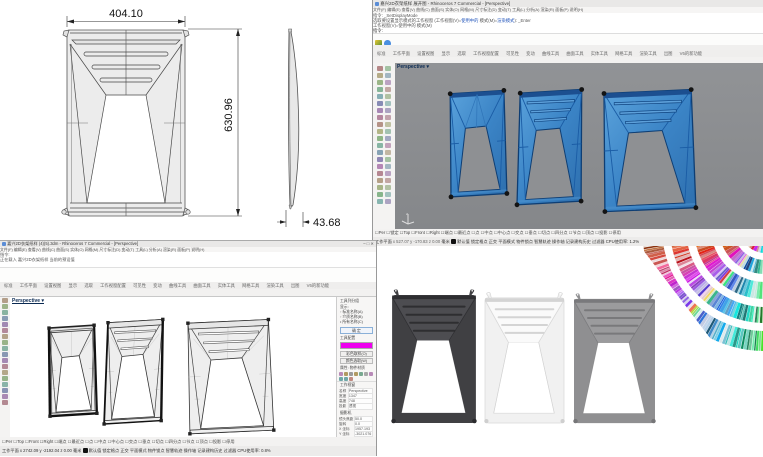 The image size is (763, 457). Describe the element at coordinates (407, 213) in the screenshot. I see `svg-text: z` at that location.